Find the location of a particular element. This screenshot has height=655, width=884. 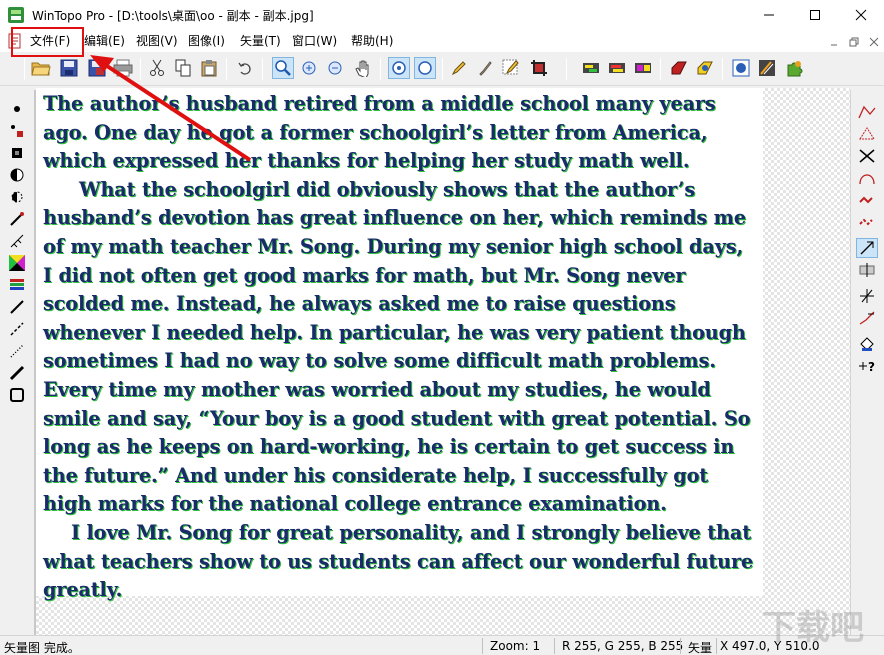

pencil-tool-button is located at coordinates (459, 68).